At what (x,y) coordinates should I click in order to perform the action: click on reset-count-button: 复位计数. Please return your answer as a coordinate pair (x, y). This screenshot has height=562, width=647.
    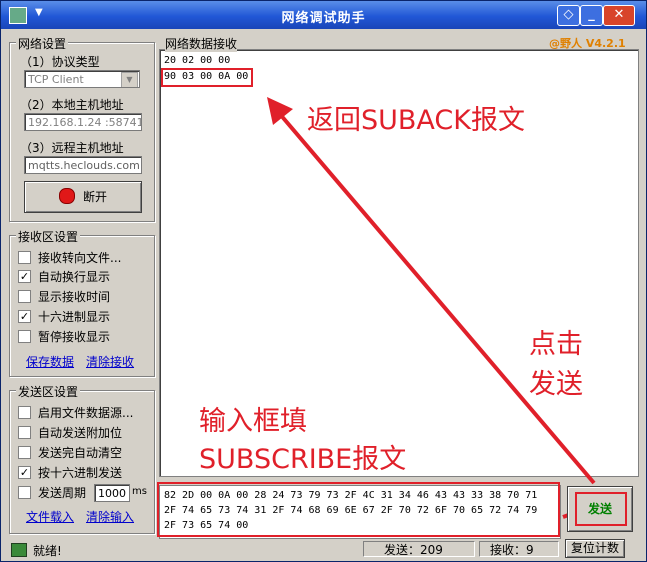
    Looking at the image, I should click on (595, 548).